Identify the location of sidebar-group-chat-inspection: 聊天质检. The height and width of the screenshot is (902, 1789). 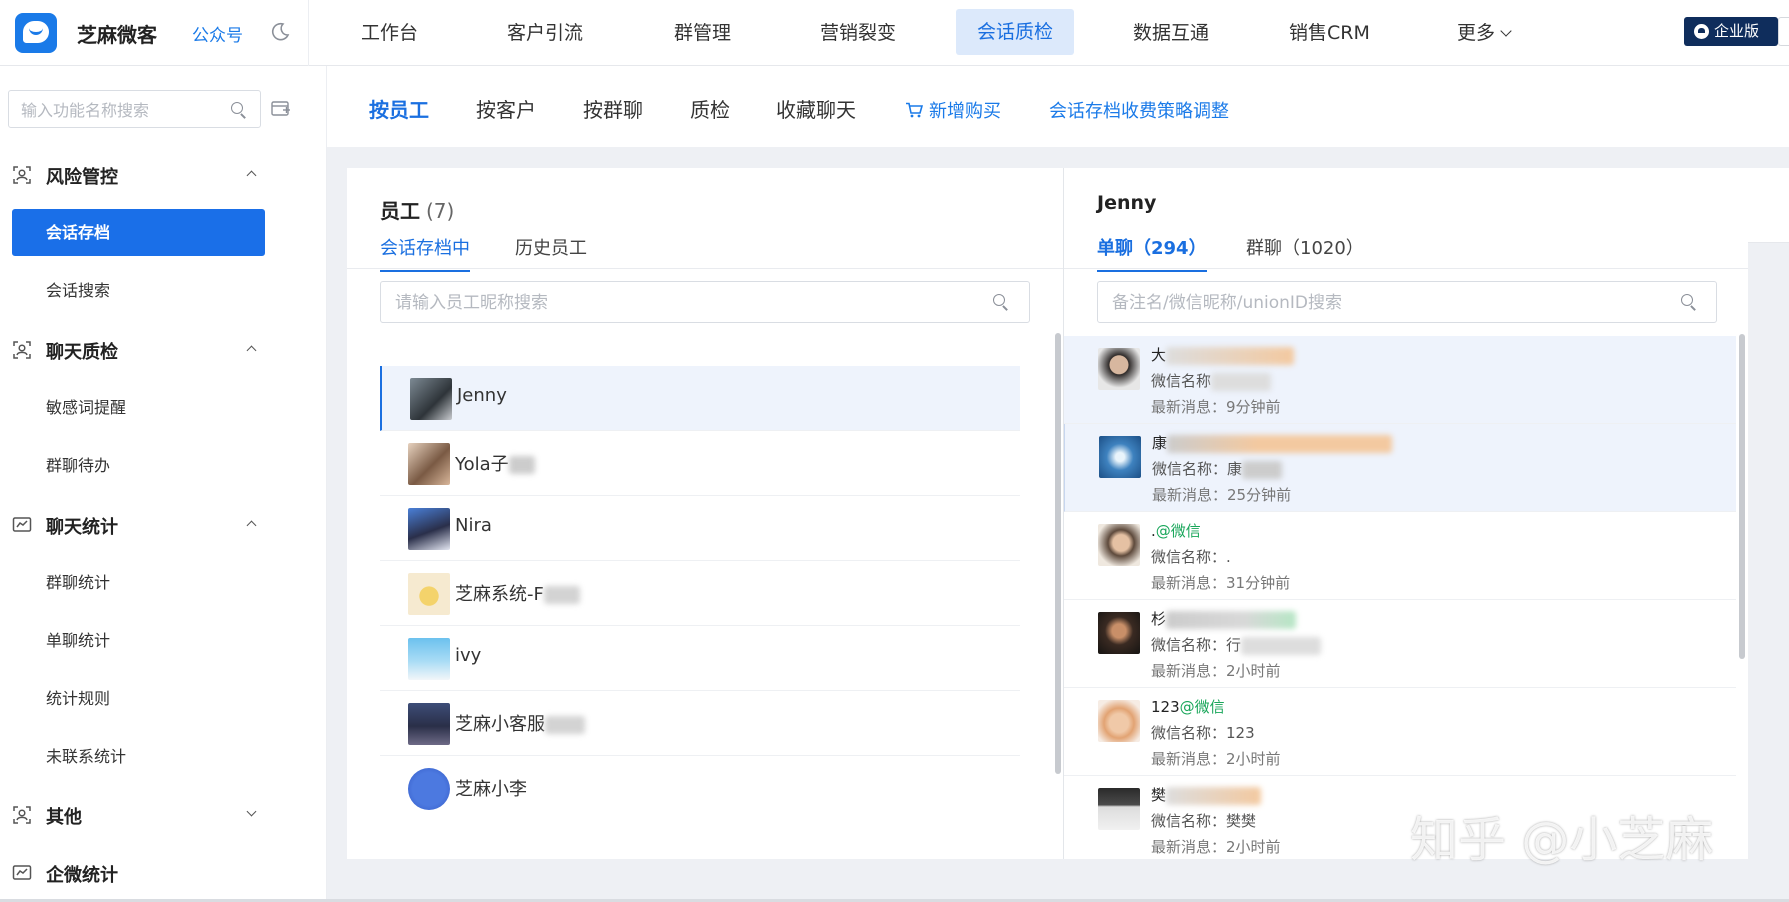
(140, 350).